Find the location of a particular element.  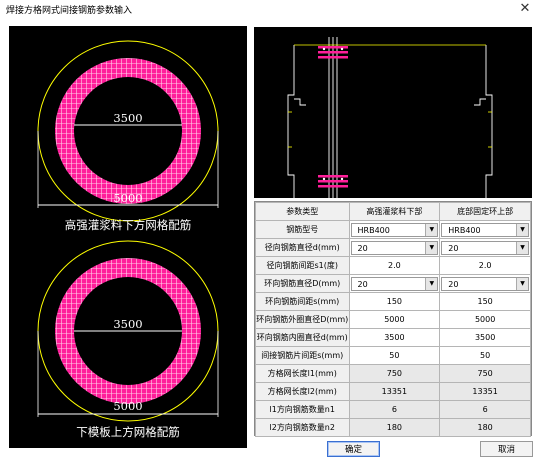

rebar-grade-select-1: HRB400 ▼ is located at coordinates (394, 229).